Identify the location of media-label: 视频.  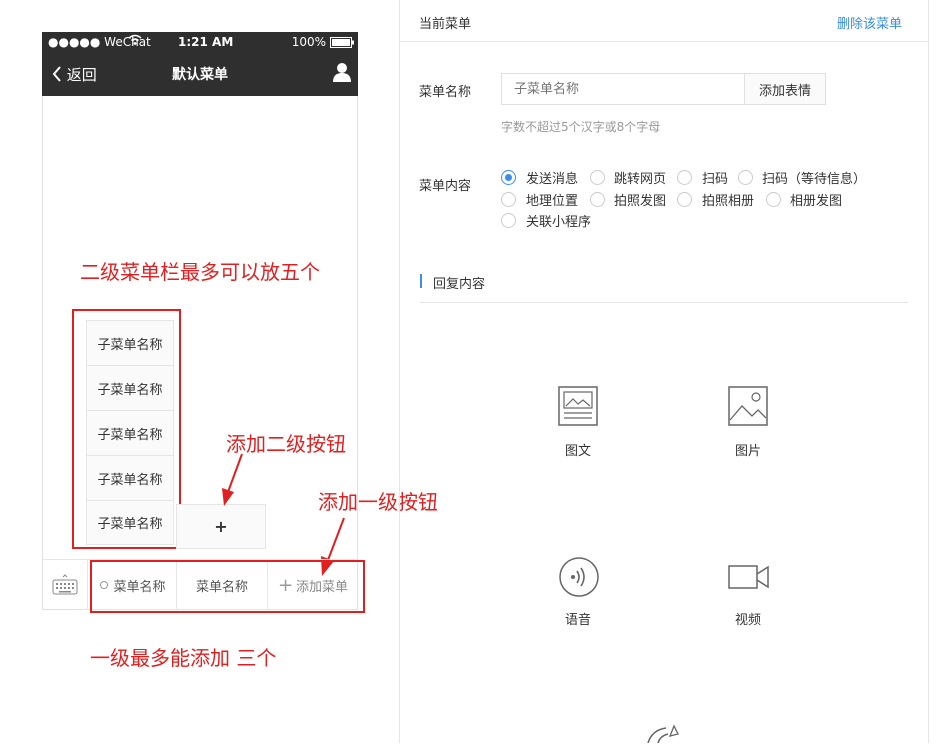
(747, 620).